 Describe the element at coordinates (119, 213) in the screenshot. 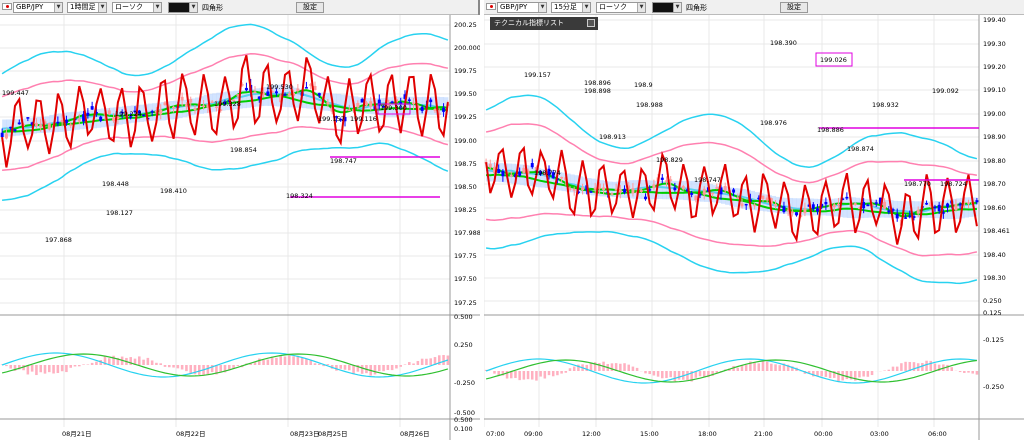

I see `price-annotation: 198.127` at that location.